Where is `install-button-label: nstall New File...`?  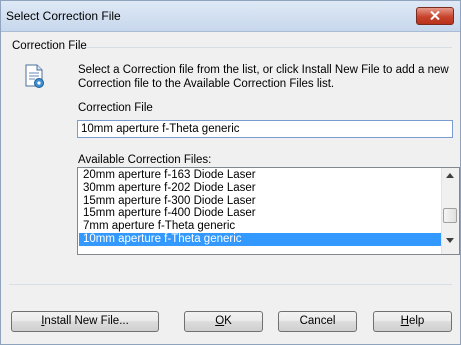
install-button-label: nstall New File... is located at coordinates (86, 321).